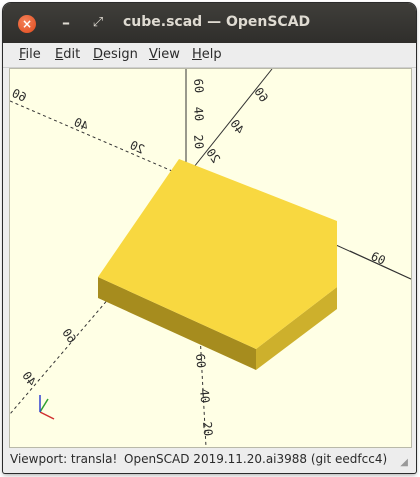 Image resolution: width=420 pixels, height=477 pixels. What do you see at coordinates (198, 86) in the screenshot?
I see `tick-label-posz-60: 60` at bounding box center [198, 86].